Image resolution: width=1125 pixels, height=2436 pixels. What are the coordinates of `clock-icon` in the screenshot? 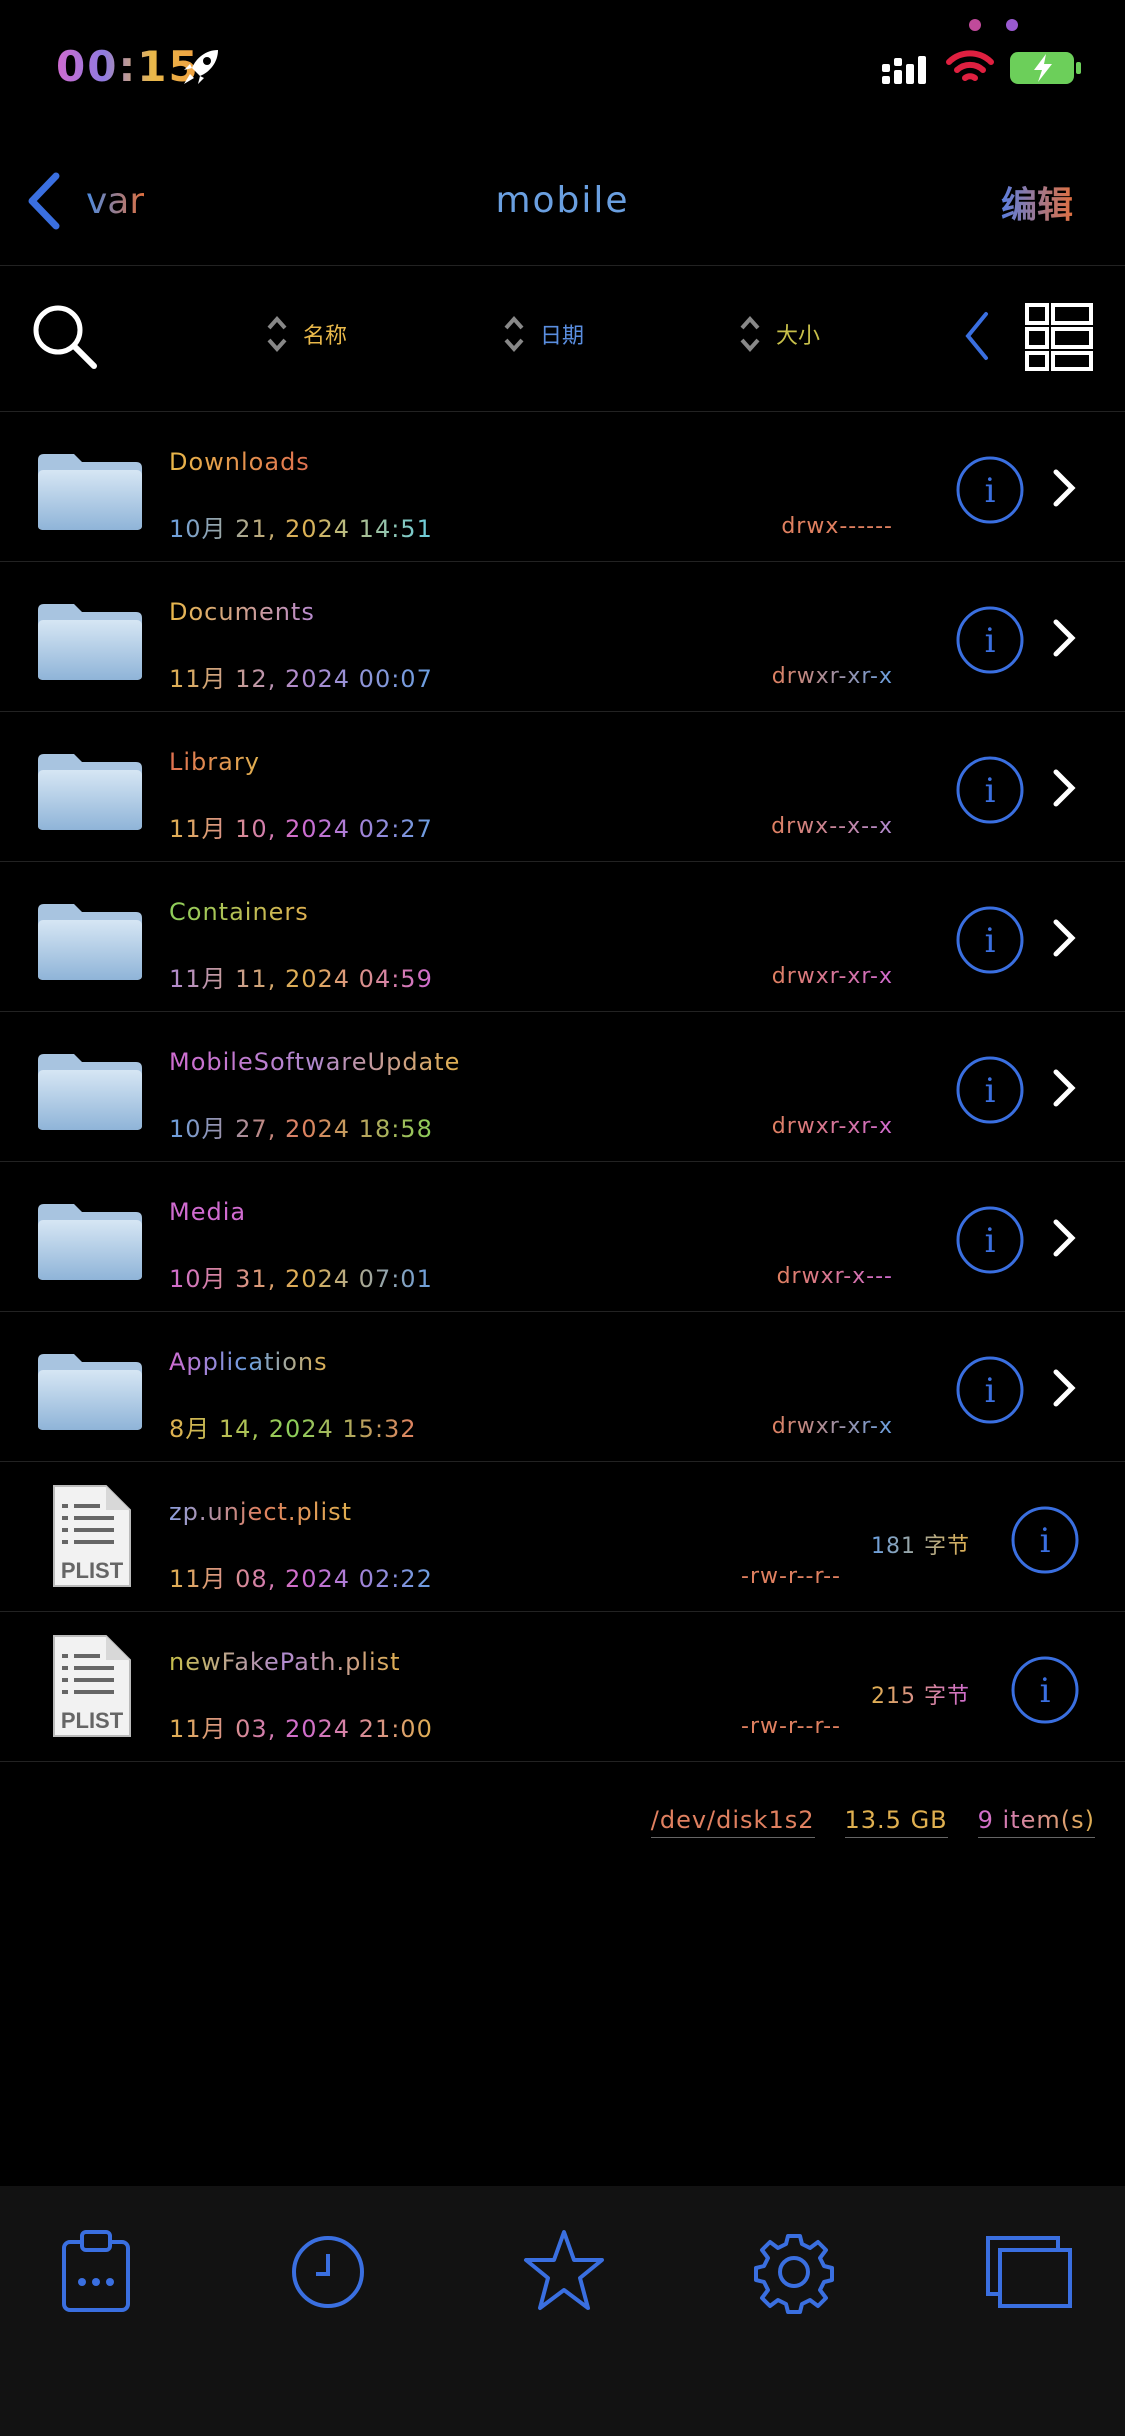 It's located at (328, 2271).